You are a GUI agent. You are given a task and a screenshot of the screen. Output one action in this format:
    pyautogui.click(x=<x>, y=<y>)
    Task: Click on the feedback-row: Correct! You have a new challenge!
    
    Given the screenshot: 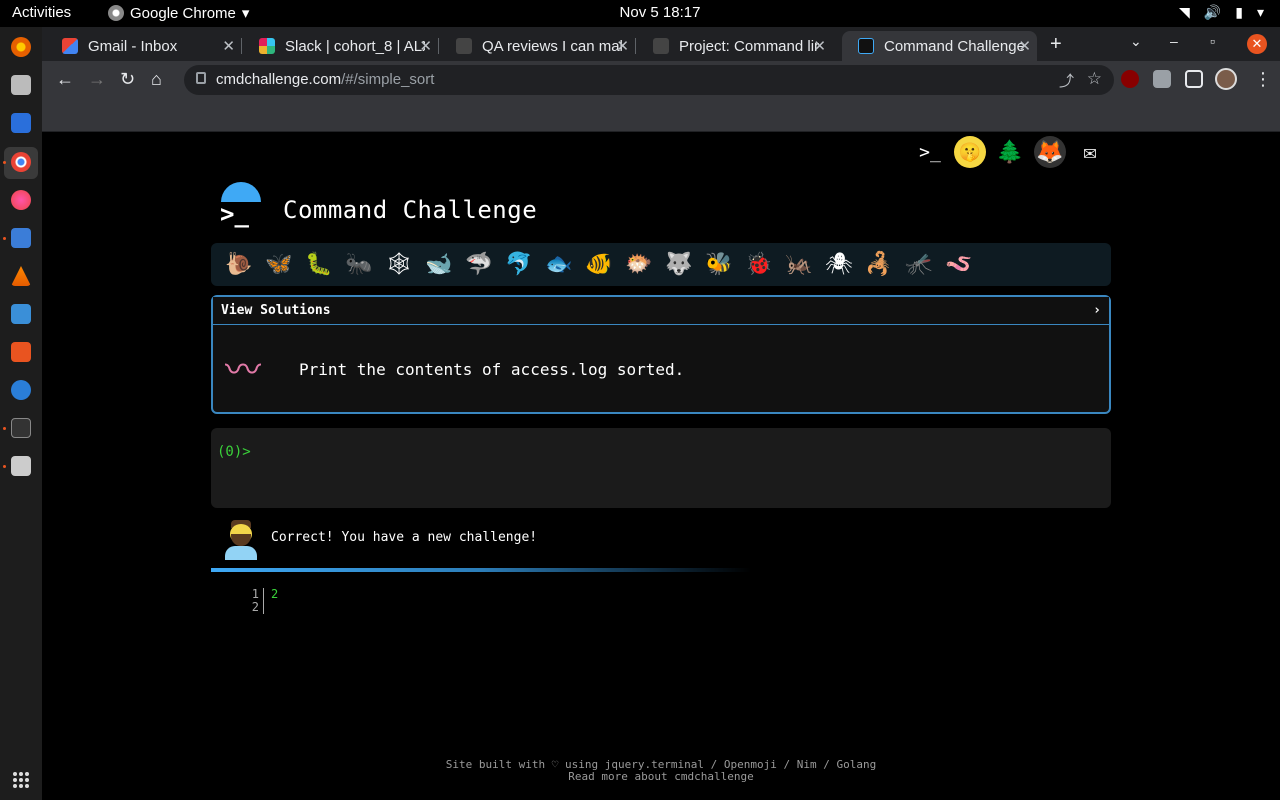 What is the action you would take?
    pyautogui.click(x=661, y=543)
    